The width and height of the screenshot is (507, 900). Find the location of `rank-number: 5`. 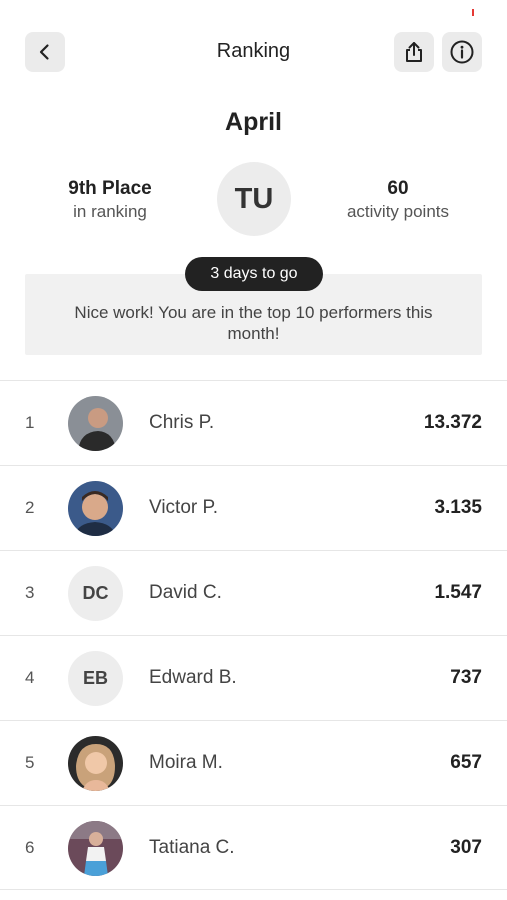

rank-number: 5 is located at coordinates (30, 762).